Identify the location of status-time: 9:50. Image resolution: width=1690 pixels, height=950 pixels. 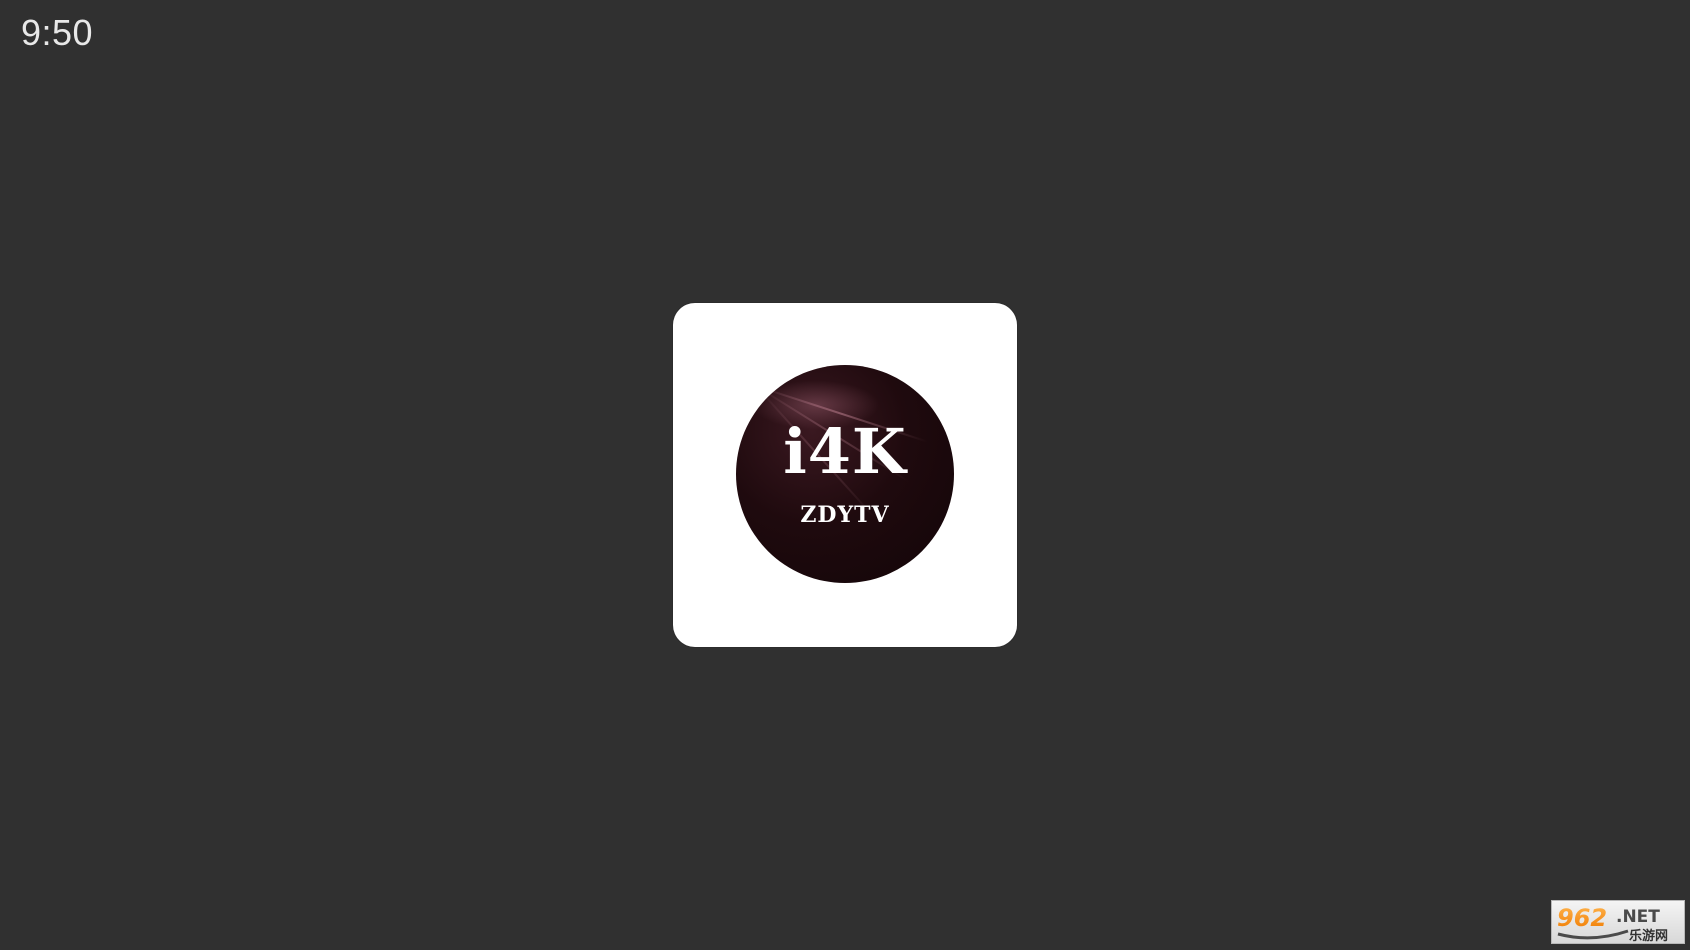
(57, 32).